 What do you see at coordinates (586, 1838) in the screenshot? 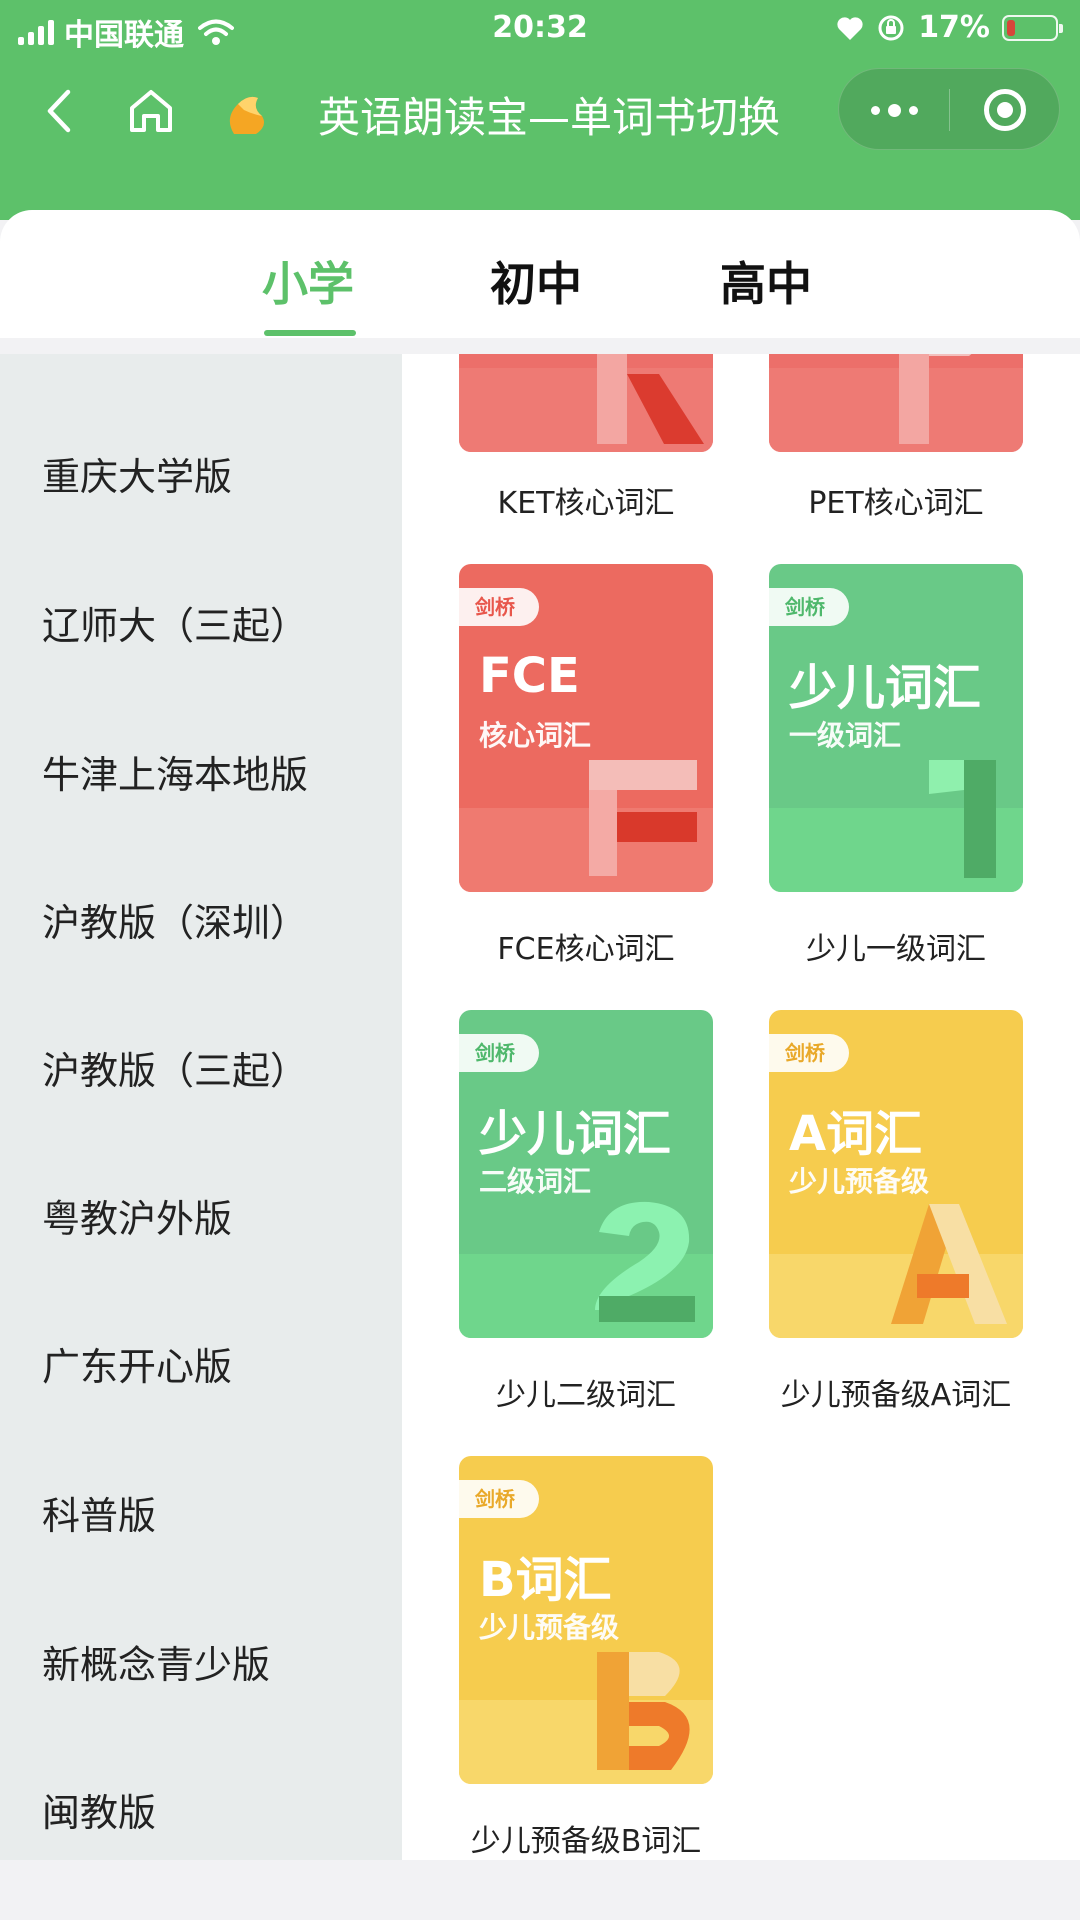
I see `book-caption: 少儿预备级B词汇` at bounding box center [586, 1838].